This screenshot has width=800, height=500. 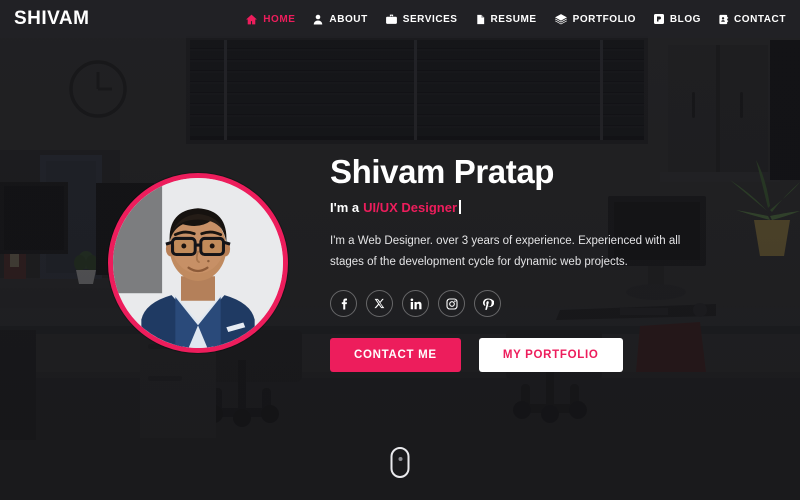 I want to click on social-link-instagram, so click(x=451, y=304).